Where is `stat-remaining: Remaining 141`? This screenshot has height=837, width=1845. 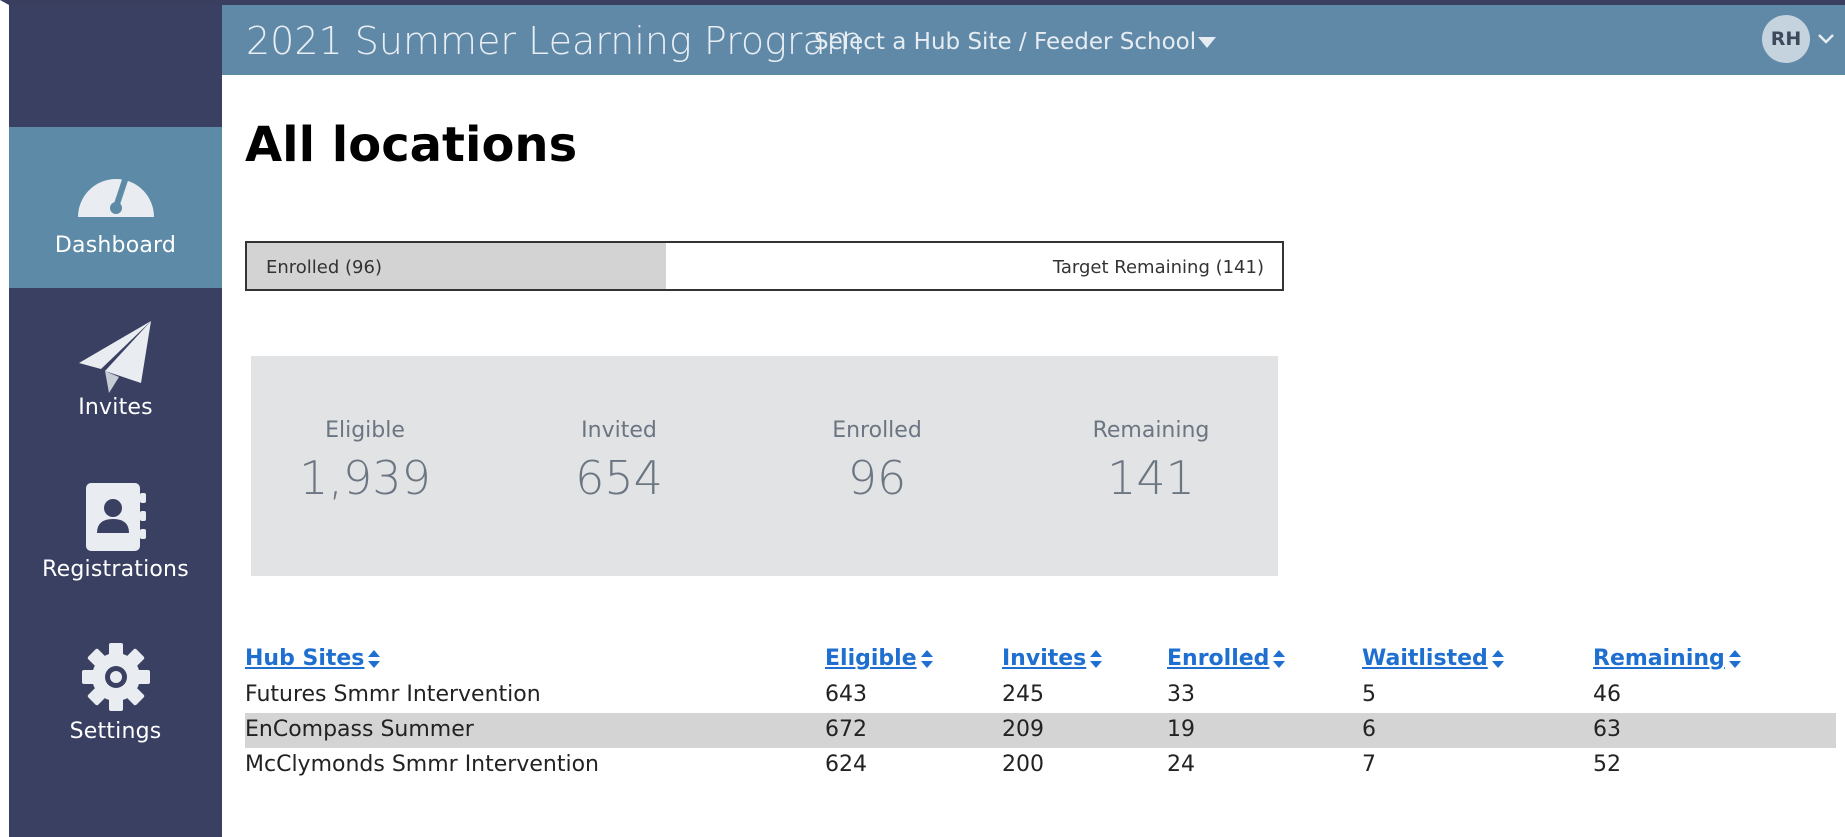 stat-remaining: Remaining 141 is located at coordinates (1151, 461).